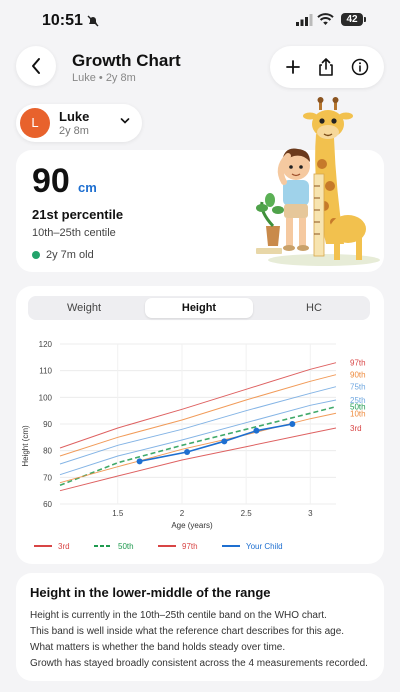 This screenshot has width=400, height=692. I want to click on legend-label: 3rd, so click(64, 546).